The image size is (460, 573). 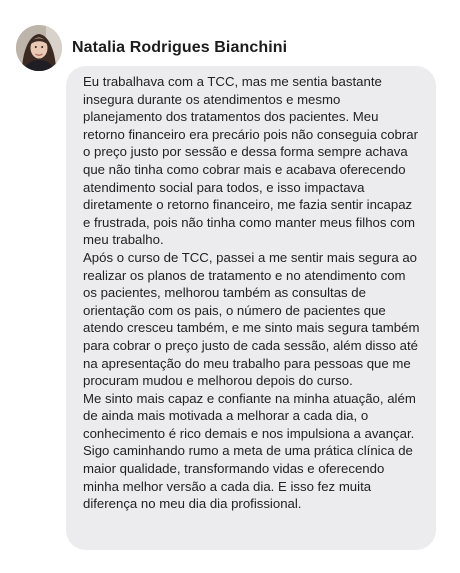 I want to click on user-photo-icon, so click(x=39, y=48).